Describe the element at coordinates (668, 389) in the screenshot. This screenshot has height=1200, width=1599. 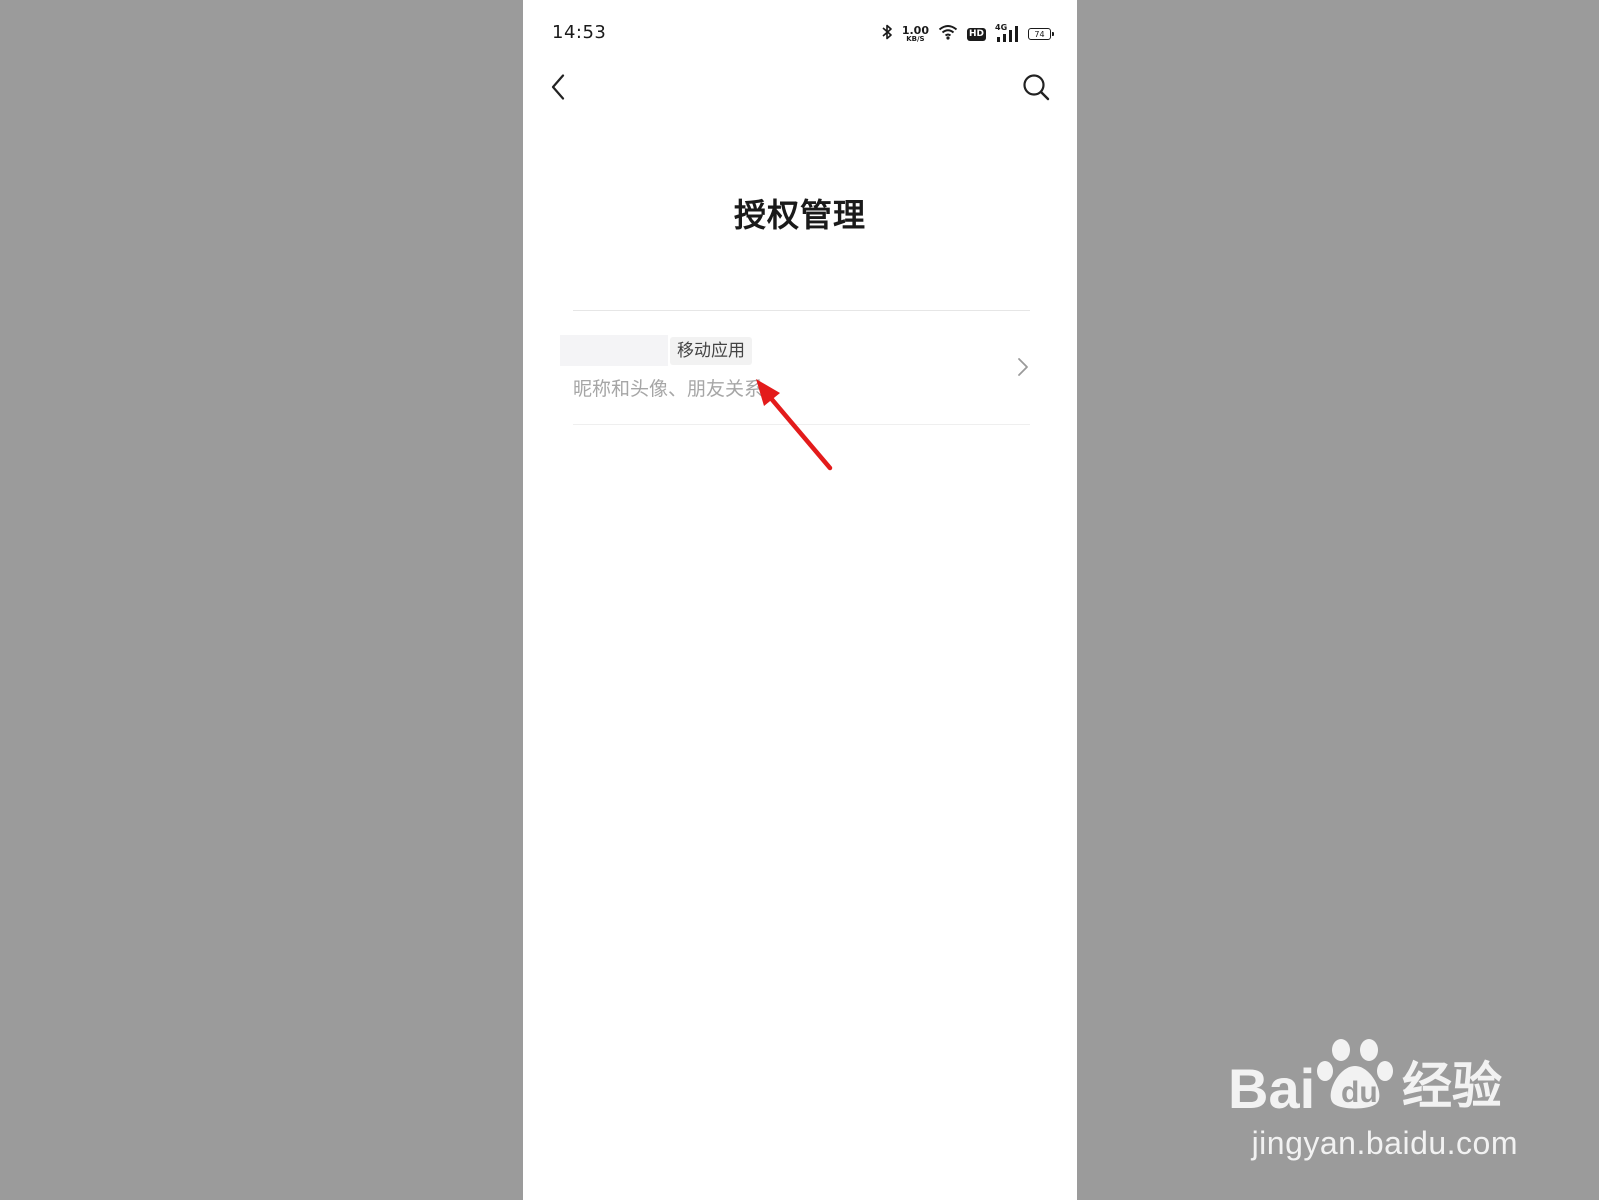
I see `app-permissions: 昵称和头像、朋友关系` at that location.